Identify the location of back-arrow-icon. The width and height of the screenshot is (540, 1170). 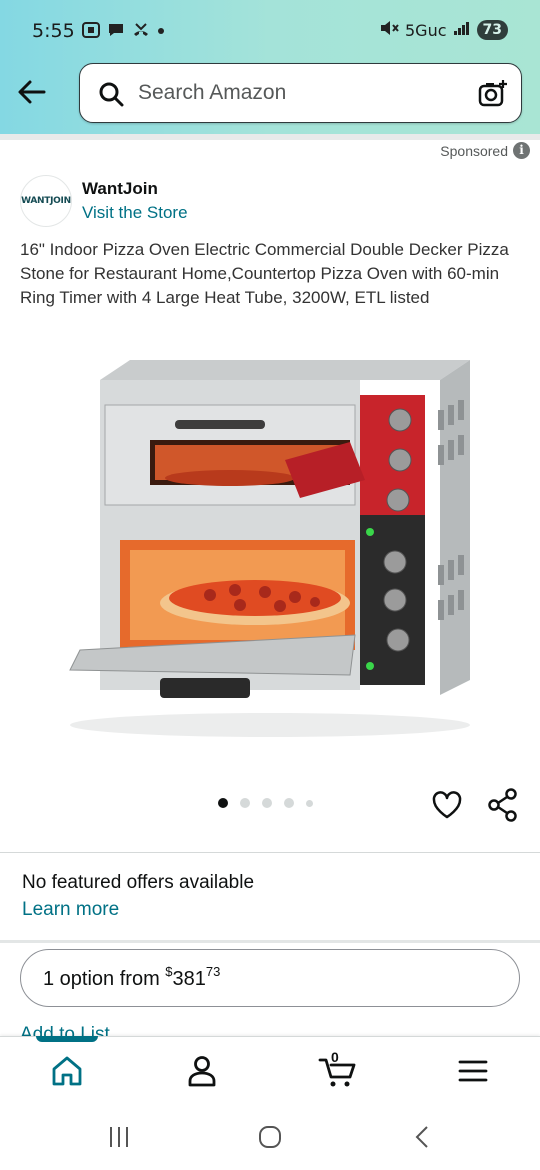
(32, 92).